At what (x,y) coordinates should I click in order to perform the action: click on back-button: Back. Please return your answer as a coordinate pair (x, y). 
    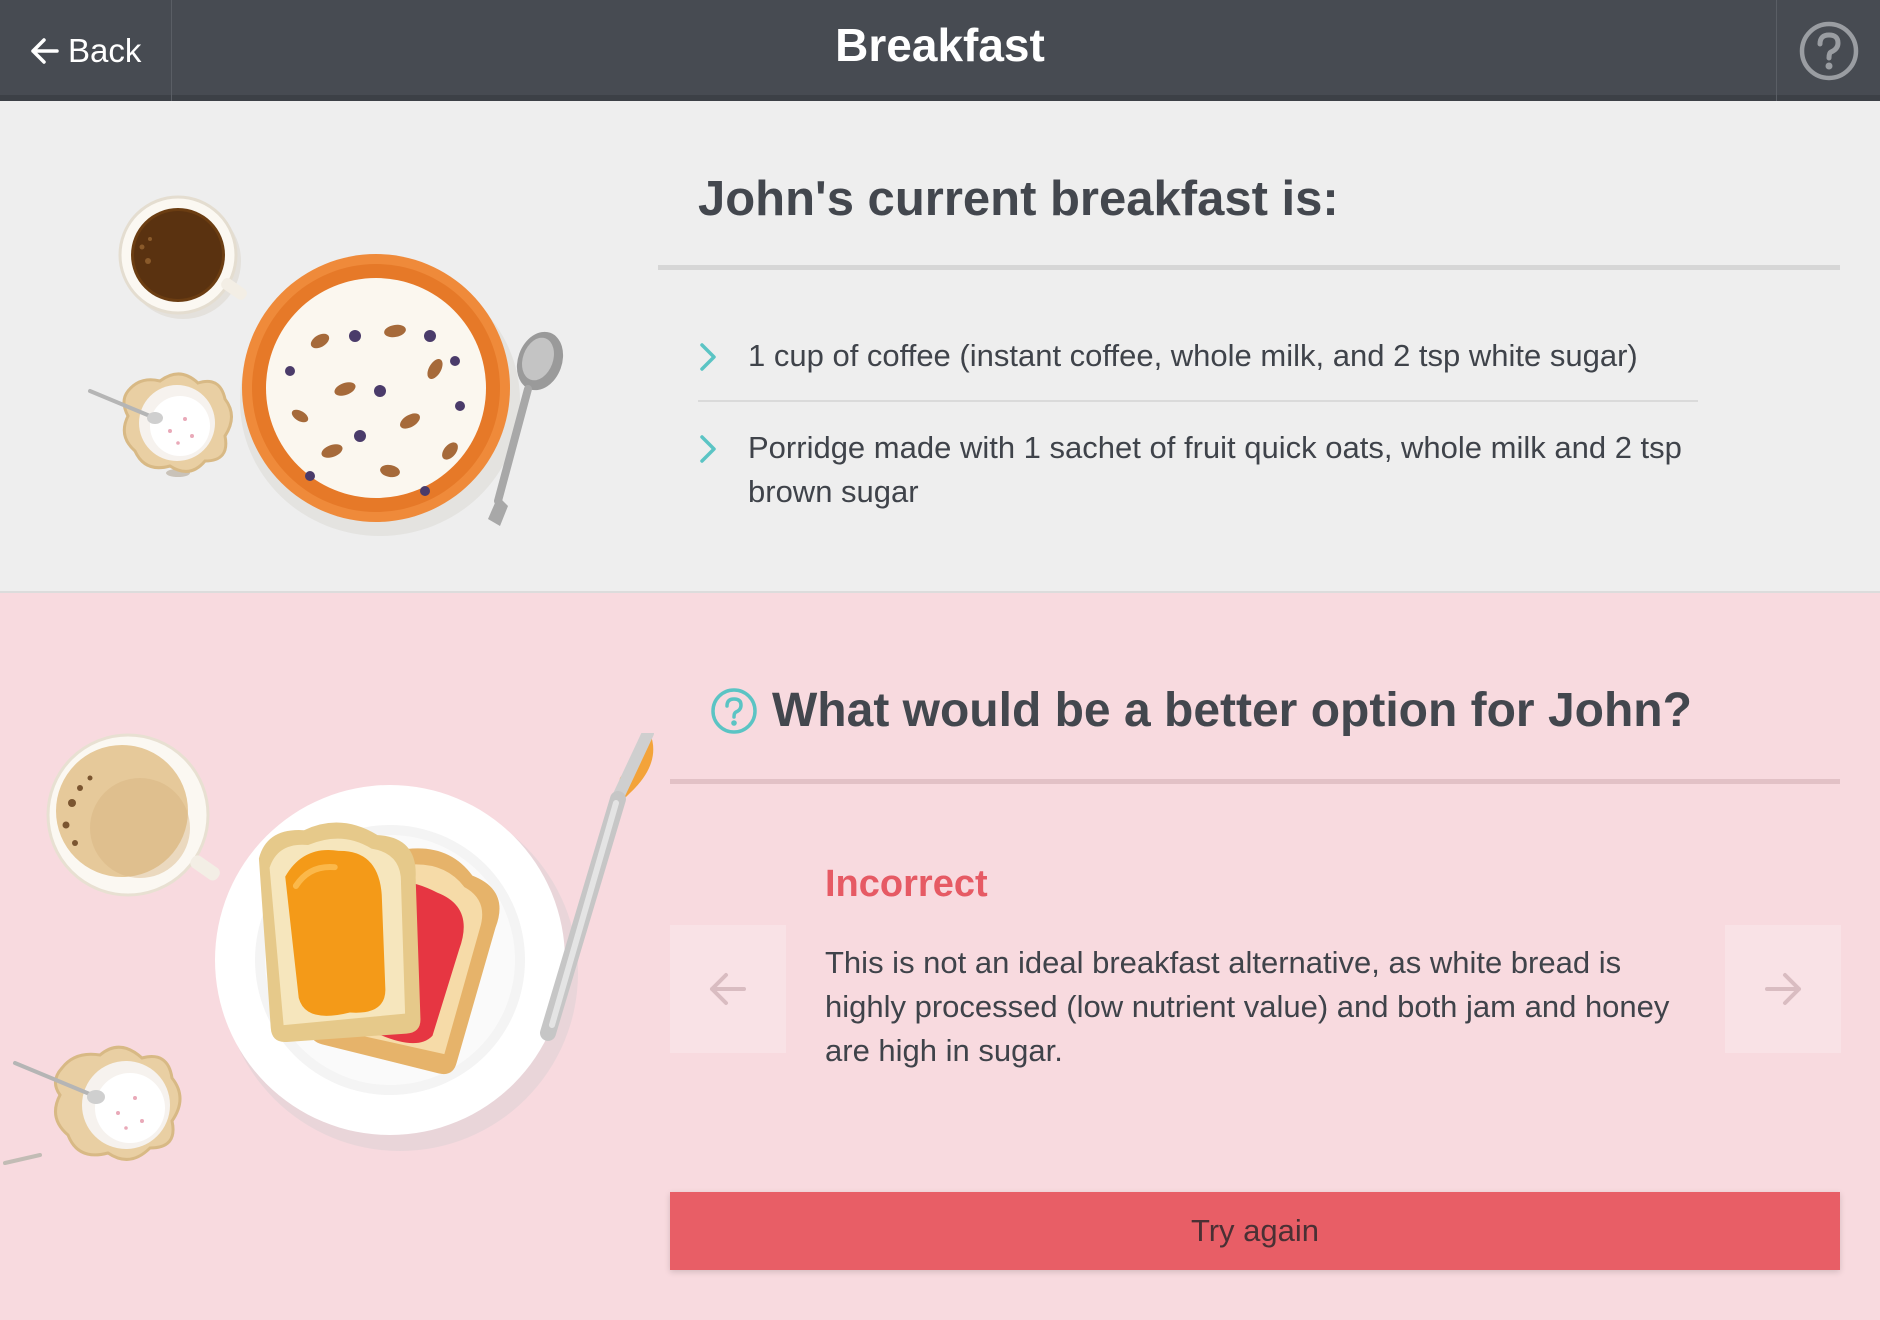
    Looking at the image, I should click on (86, 50).